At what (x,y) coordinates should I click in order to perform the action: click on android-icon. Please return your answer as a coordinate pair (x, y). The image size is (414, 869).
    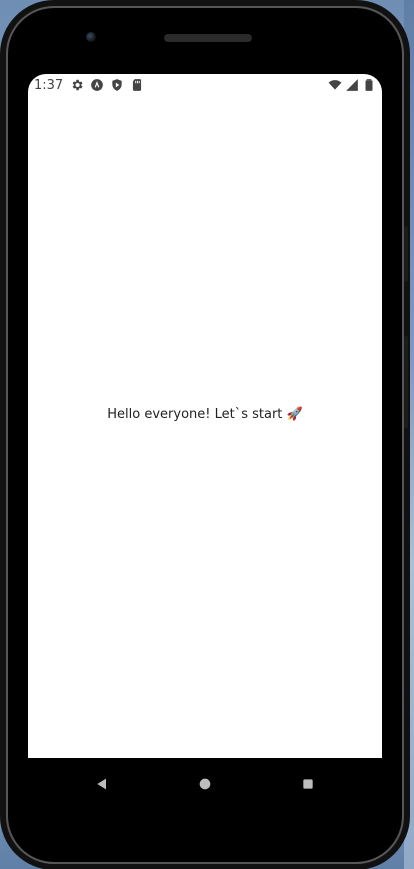
    Looking at the image, I should click on (97, 85).